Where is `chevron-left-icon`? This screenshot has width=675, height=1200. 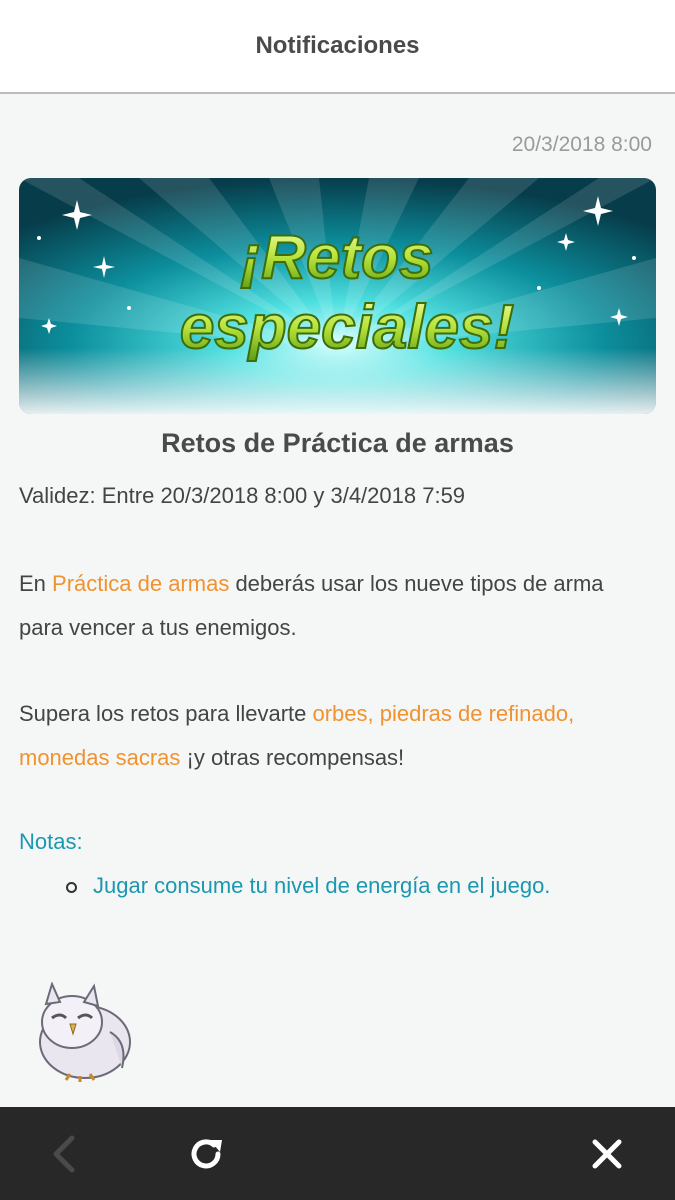 chevron-left-icon is located at coordinates (64, 1153).